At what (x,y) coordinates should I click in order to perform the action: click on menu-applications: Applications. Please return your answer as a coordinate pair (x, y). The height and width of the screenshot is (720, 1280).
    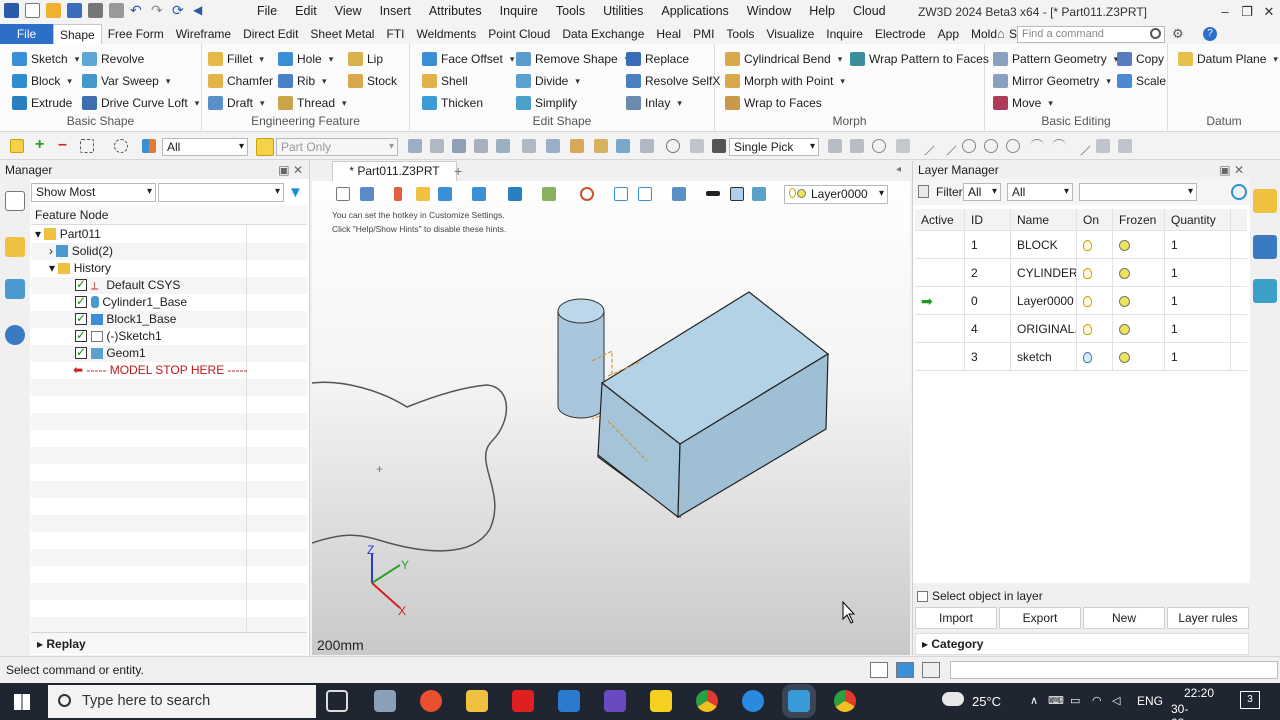
    Looking at the image, I should click on (694, 11).